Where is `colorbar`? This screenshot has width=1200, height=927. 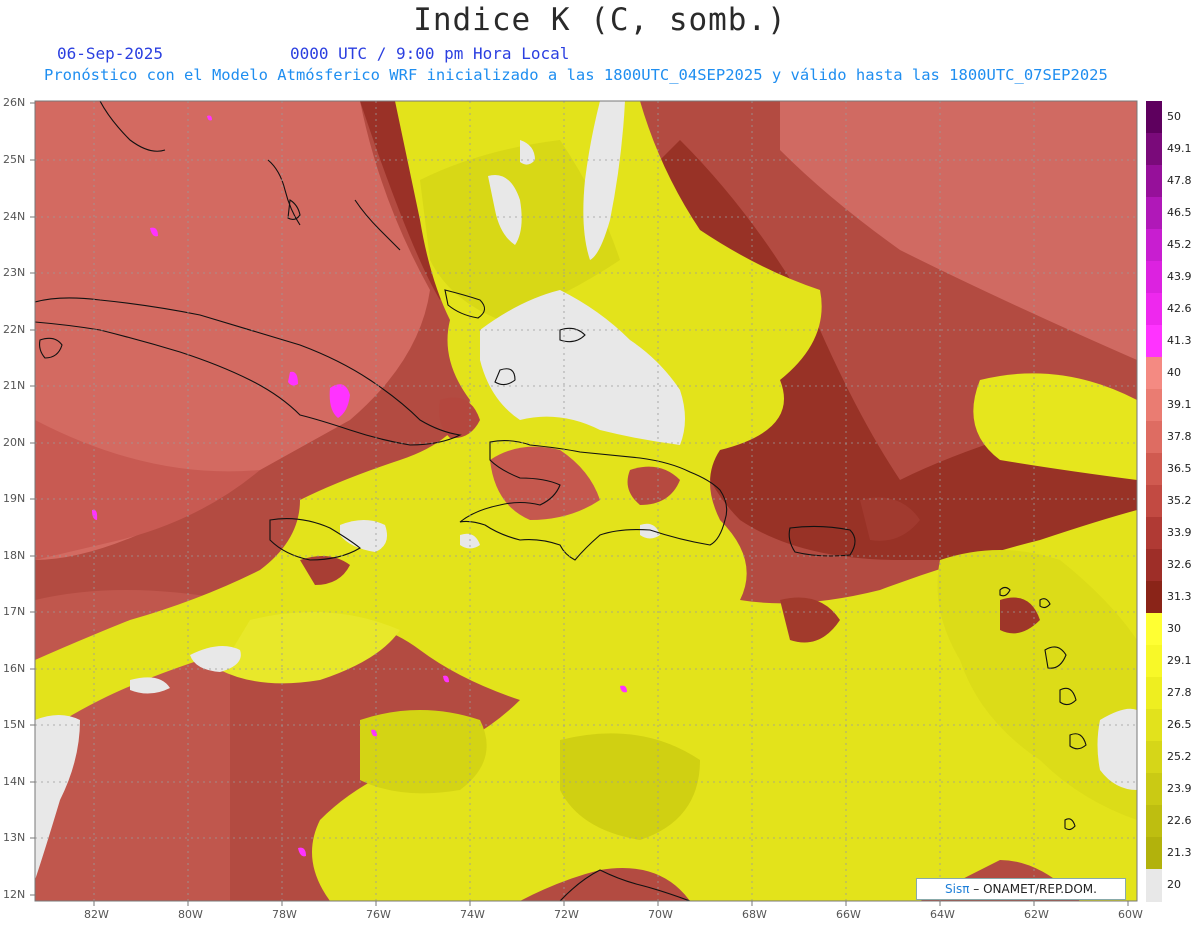
colorbar is located at coordinates (1154, 501).